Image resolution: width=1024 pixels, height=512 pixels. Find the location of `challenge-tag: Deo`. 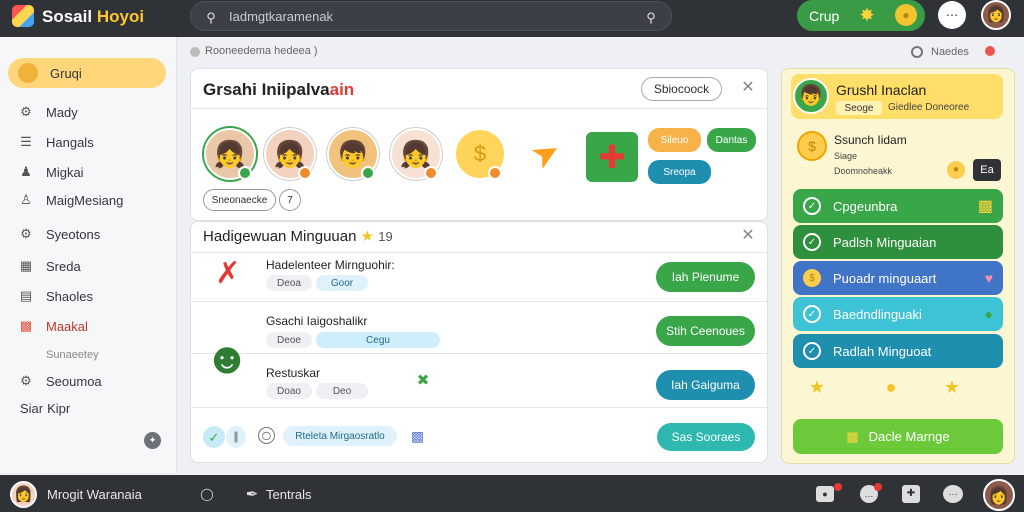

challenge-tag: Deo is located at coordinates (342, 391).